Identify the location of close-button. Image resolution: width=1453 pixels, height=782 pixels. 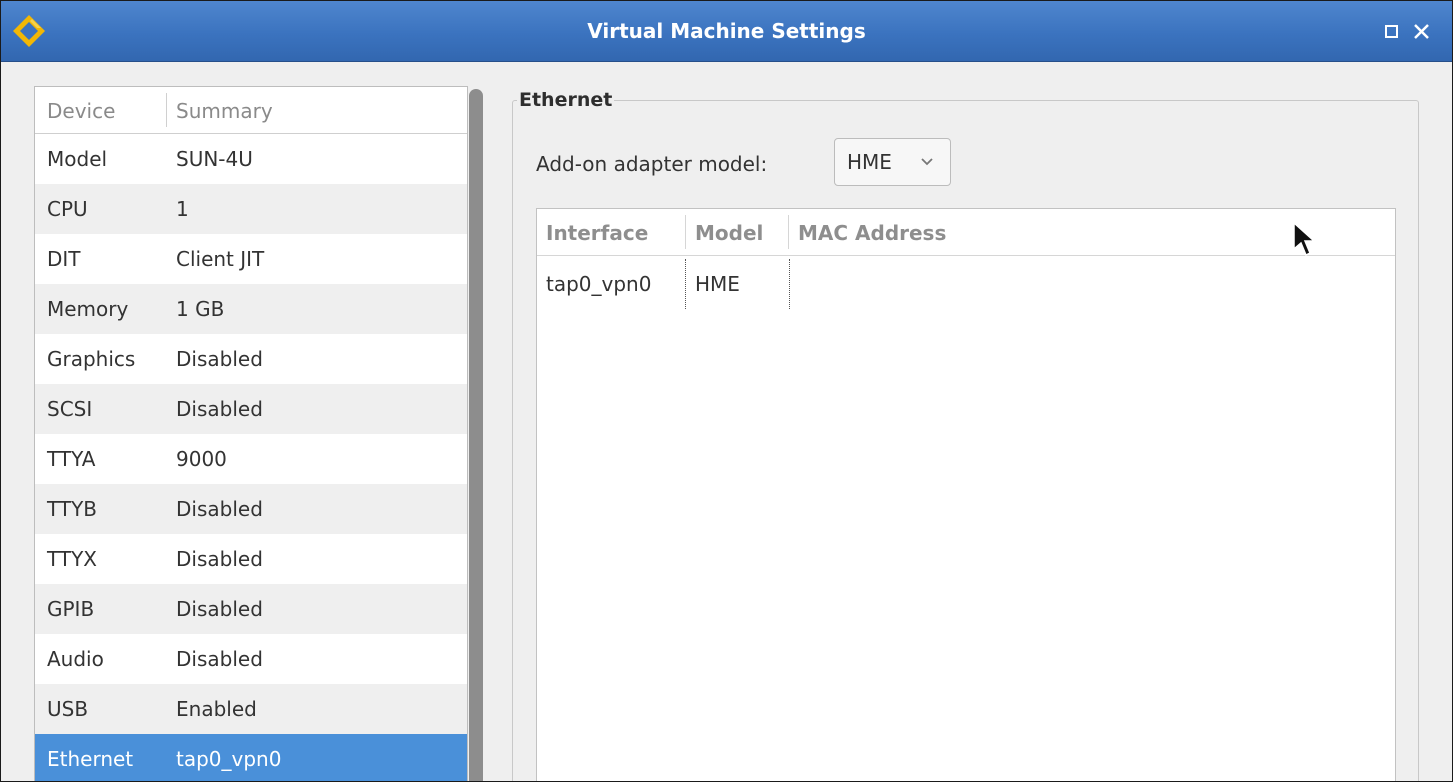
(1422, 31).